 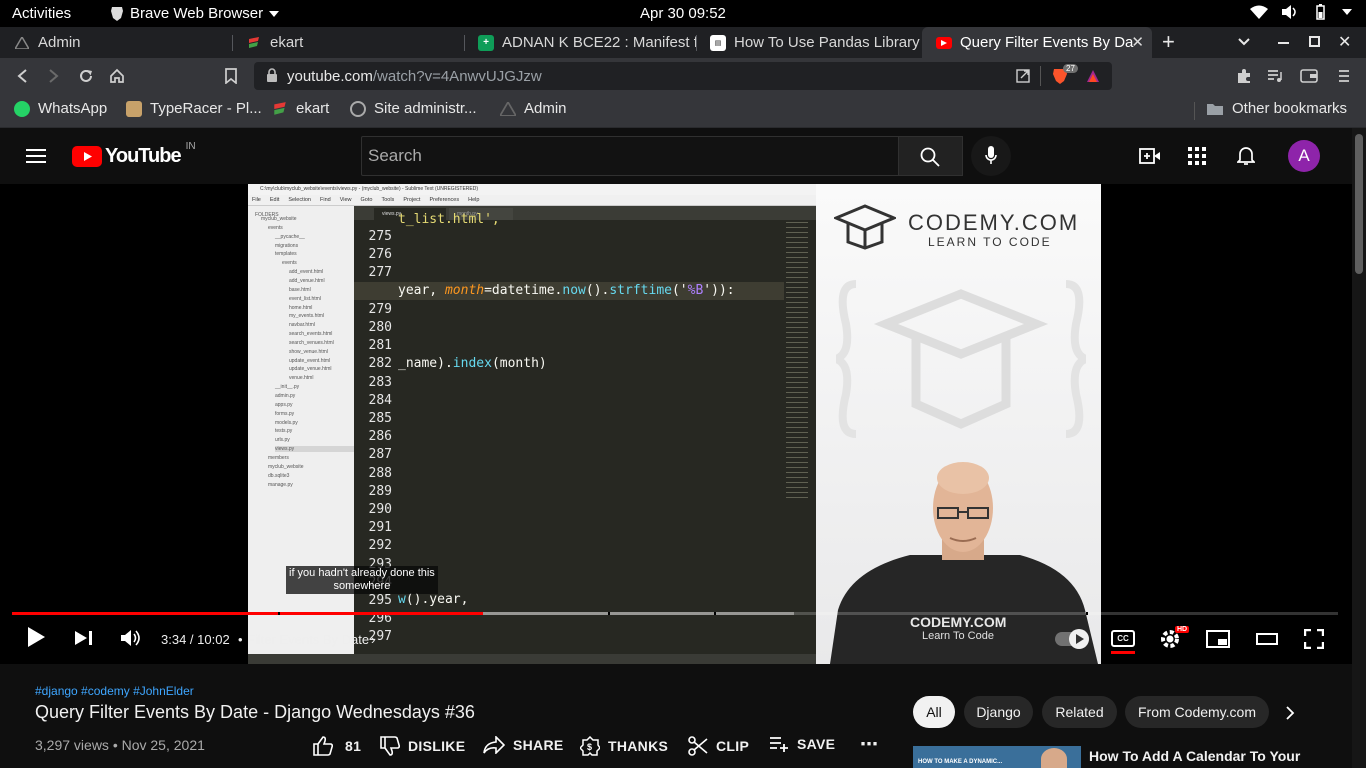 What do you see at coordinates (231, 76) in the screenshot?
I see `bookmark-icon` at bounding box center [231, 76].